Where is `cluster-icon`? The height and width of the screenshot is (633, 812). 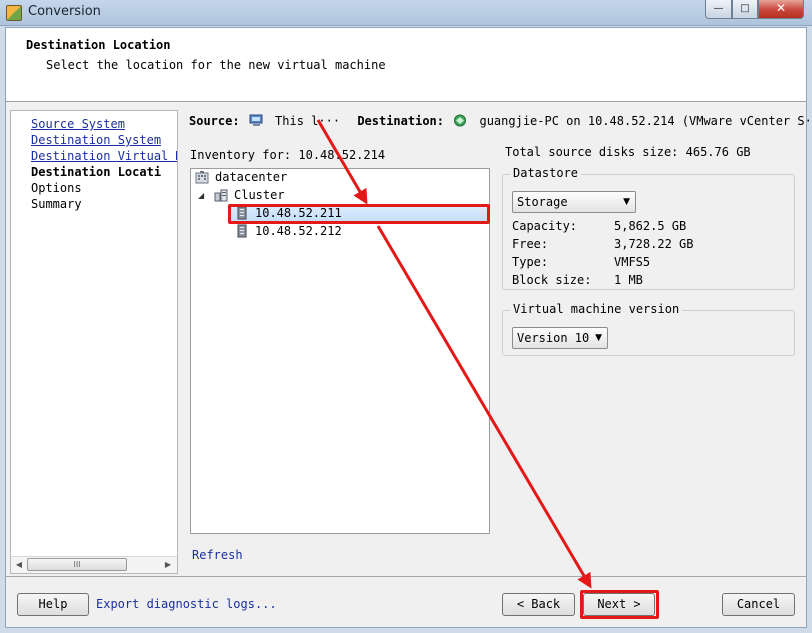 cluster-icon is located at coordinates (221, 195).